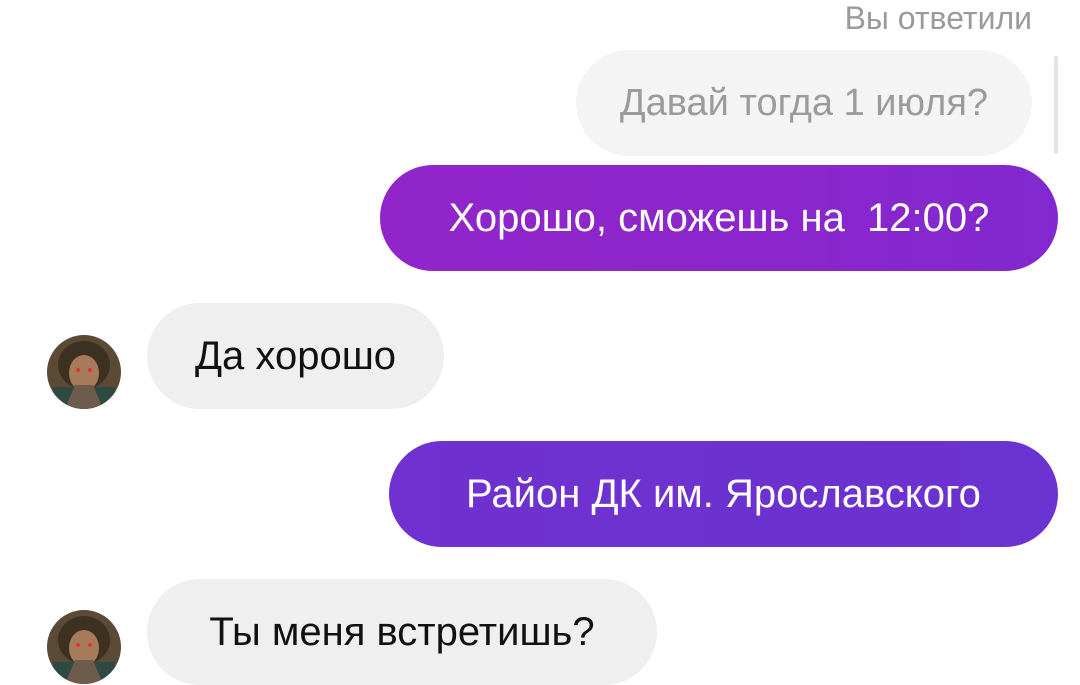 Image resolution: width=1080 pixels, height=685 pixels. What do you see at coordinates (719, 218) in the screenshot?
I see `outgoing-message-bubble: Хорошо, сможешь на 12:00?` at bounding box center [719, 218].